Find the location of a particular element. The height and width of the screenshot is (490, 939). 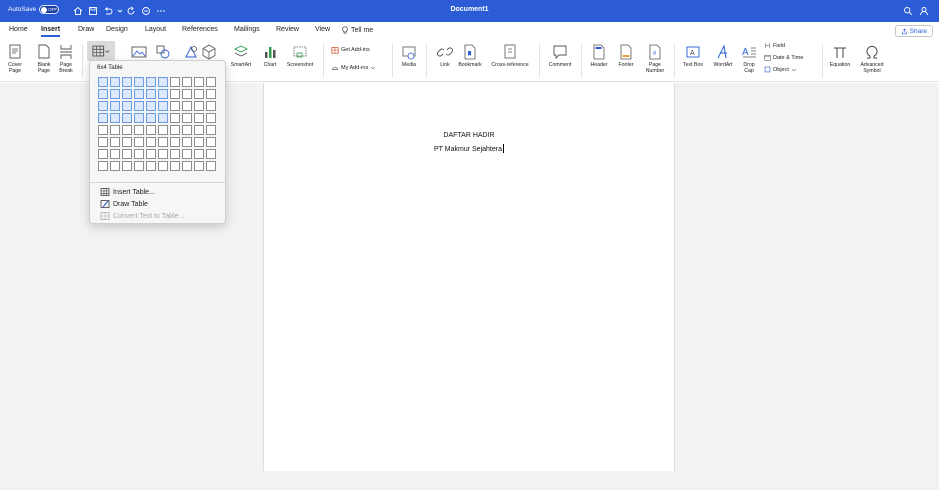

cover-page-button: Cover Page is located at coordinates (15, 61).